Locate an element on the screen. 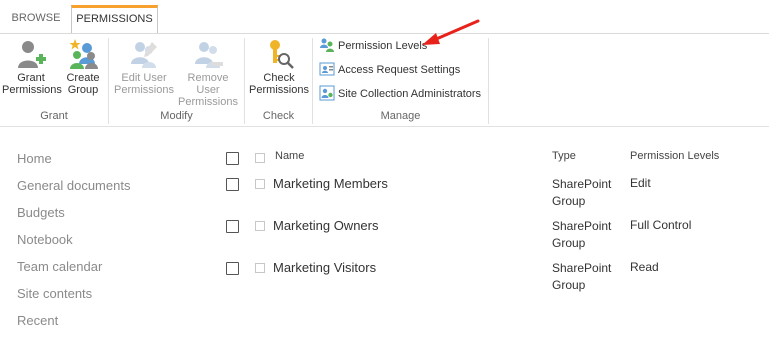 The width and height of the screenshot is (769, 339). nav-item-notebook: Notebook is located at coordinates (73, 244).